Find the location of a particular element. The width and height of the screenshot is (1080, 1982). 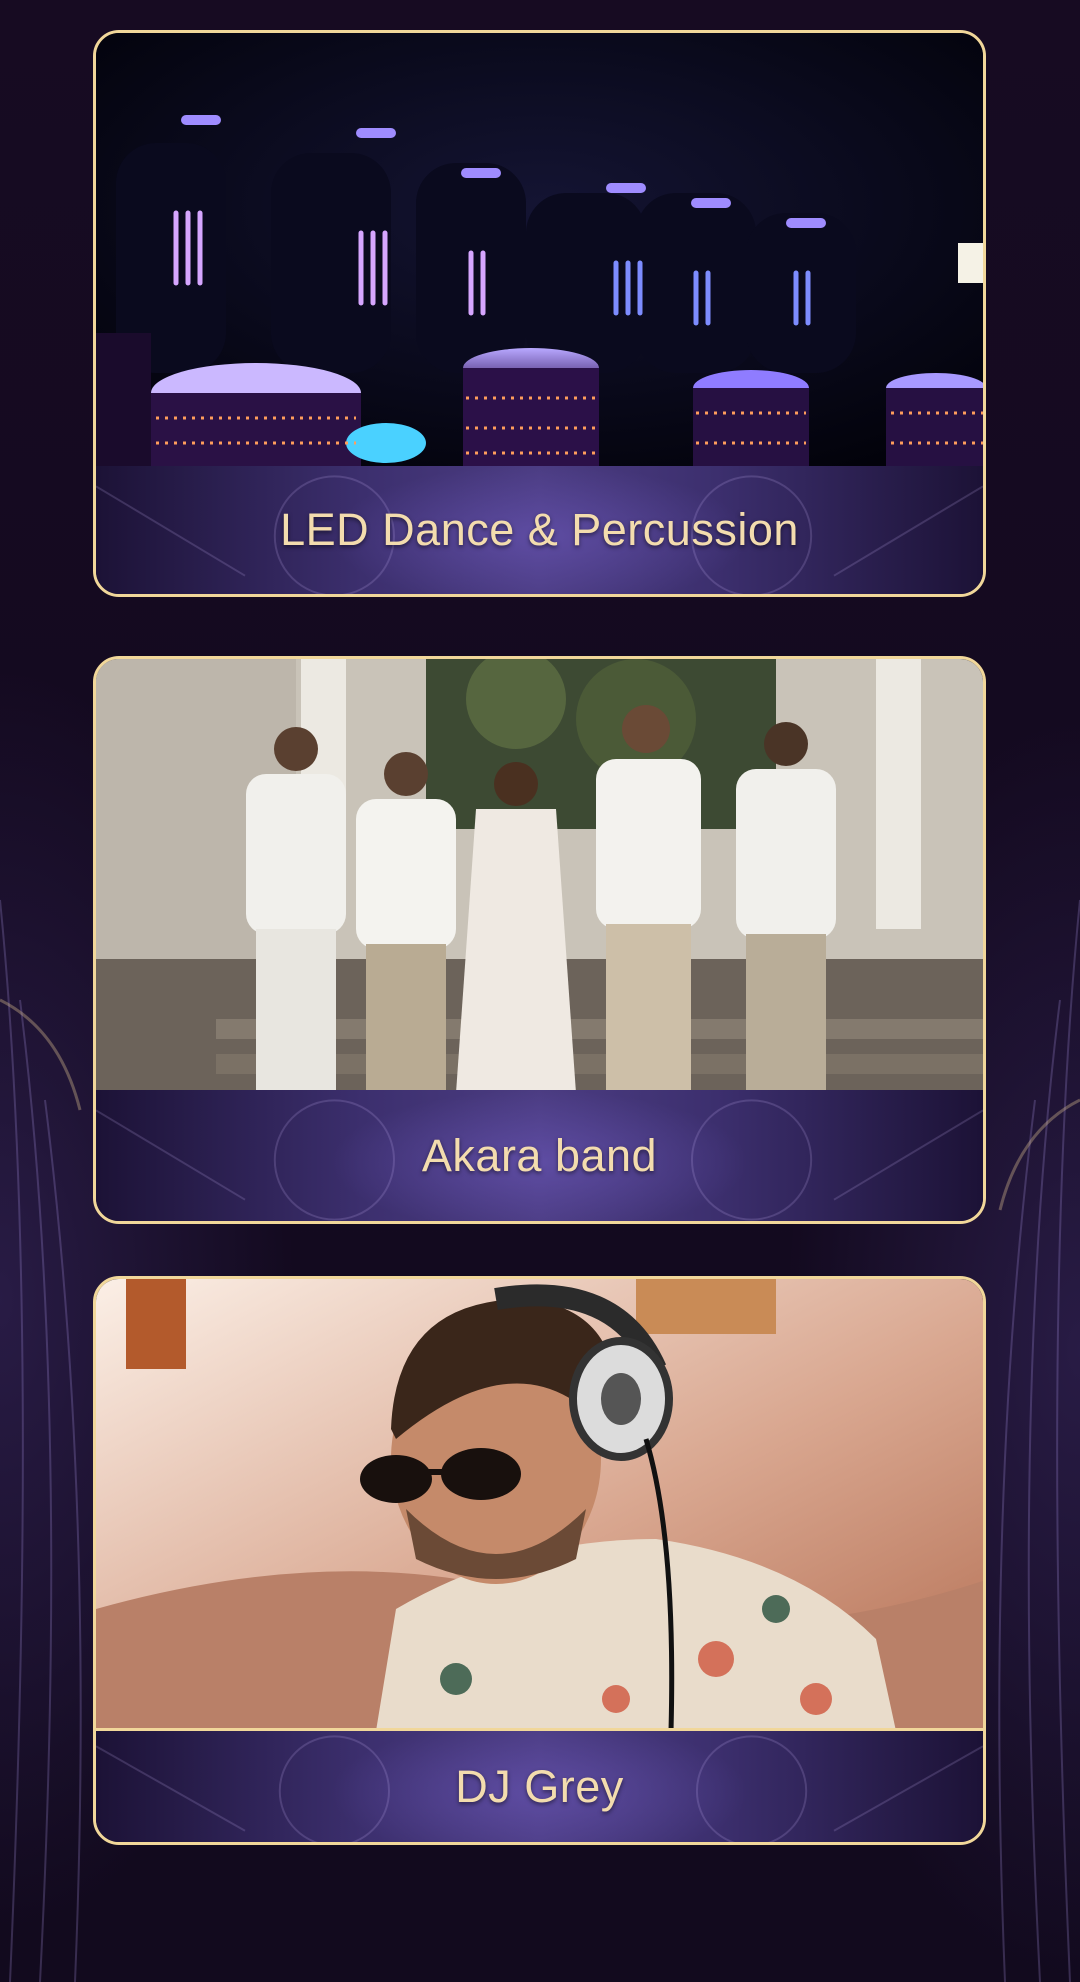

card-caption-band: Akara band is located at coordinates (539, 1155).